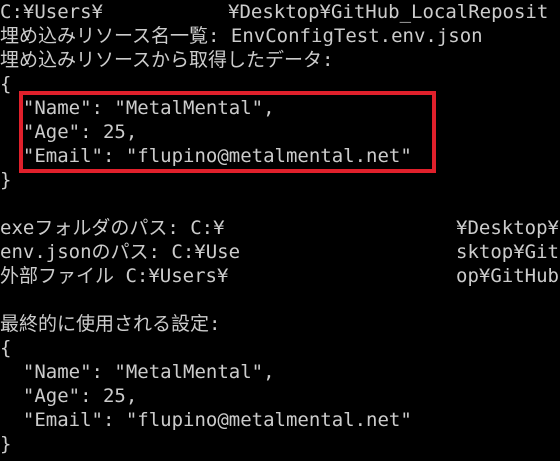 This screenshot has height=461, width=560. I want to click on env-json-path-line: env.jsonのパス: C:¥Use sktop¥Git, so click(279, 252).